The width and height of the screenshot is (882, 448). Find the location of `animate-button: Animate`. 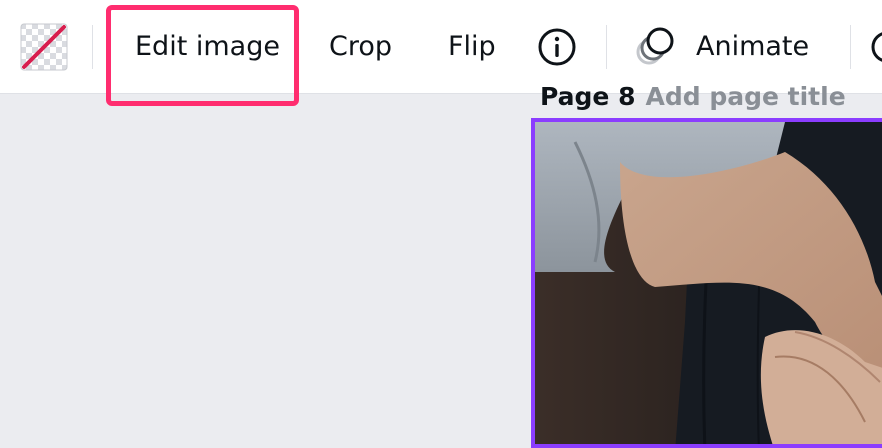

animate-button: Animate is located at coordinates (752, 47).